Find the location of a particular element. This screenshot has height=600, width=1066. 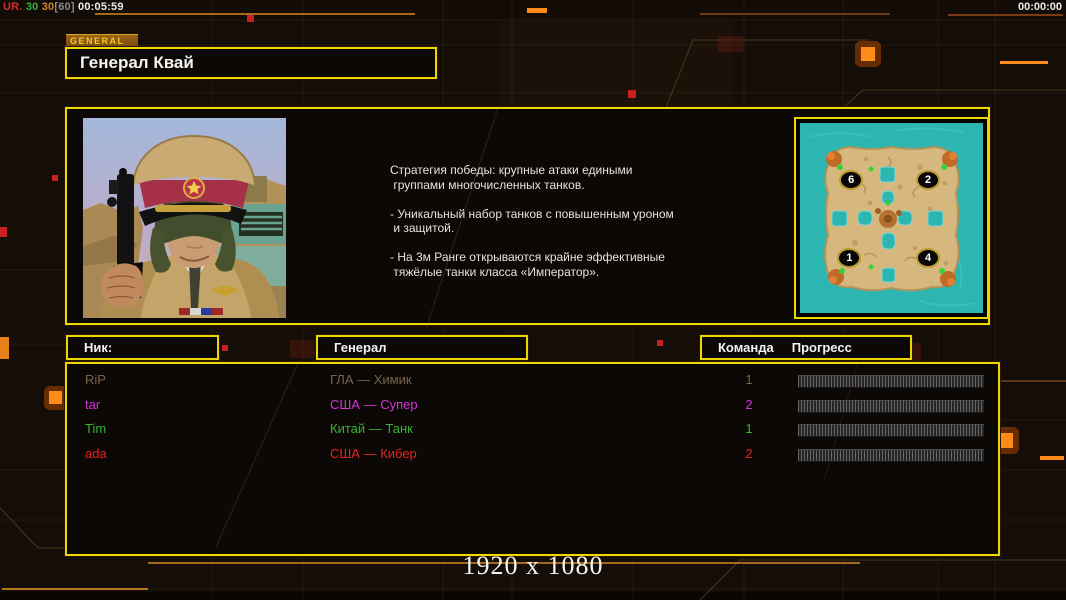

player-nick: ada is located at coordinates (96, 453).